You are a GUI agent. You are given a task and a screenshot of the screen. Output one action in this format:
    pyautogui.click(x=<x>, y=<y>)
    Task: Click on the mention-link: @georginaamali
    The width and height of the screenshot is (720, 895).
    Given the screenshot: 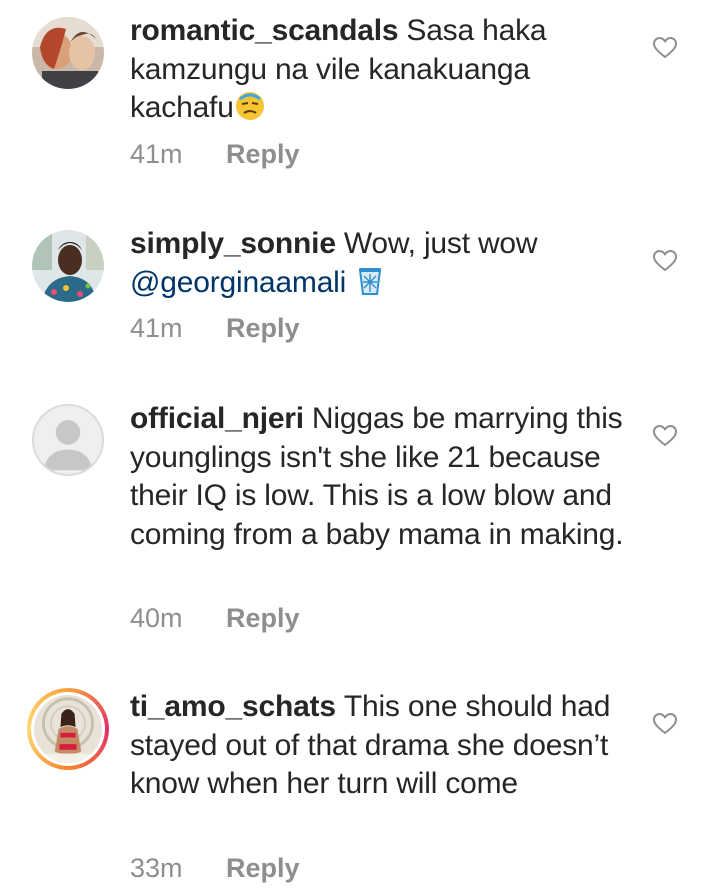 What is the action you would take?
    pyautogui.click(x=238, y=282)
    